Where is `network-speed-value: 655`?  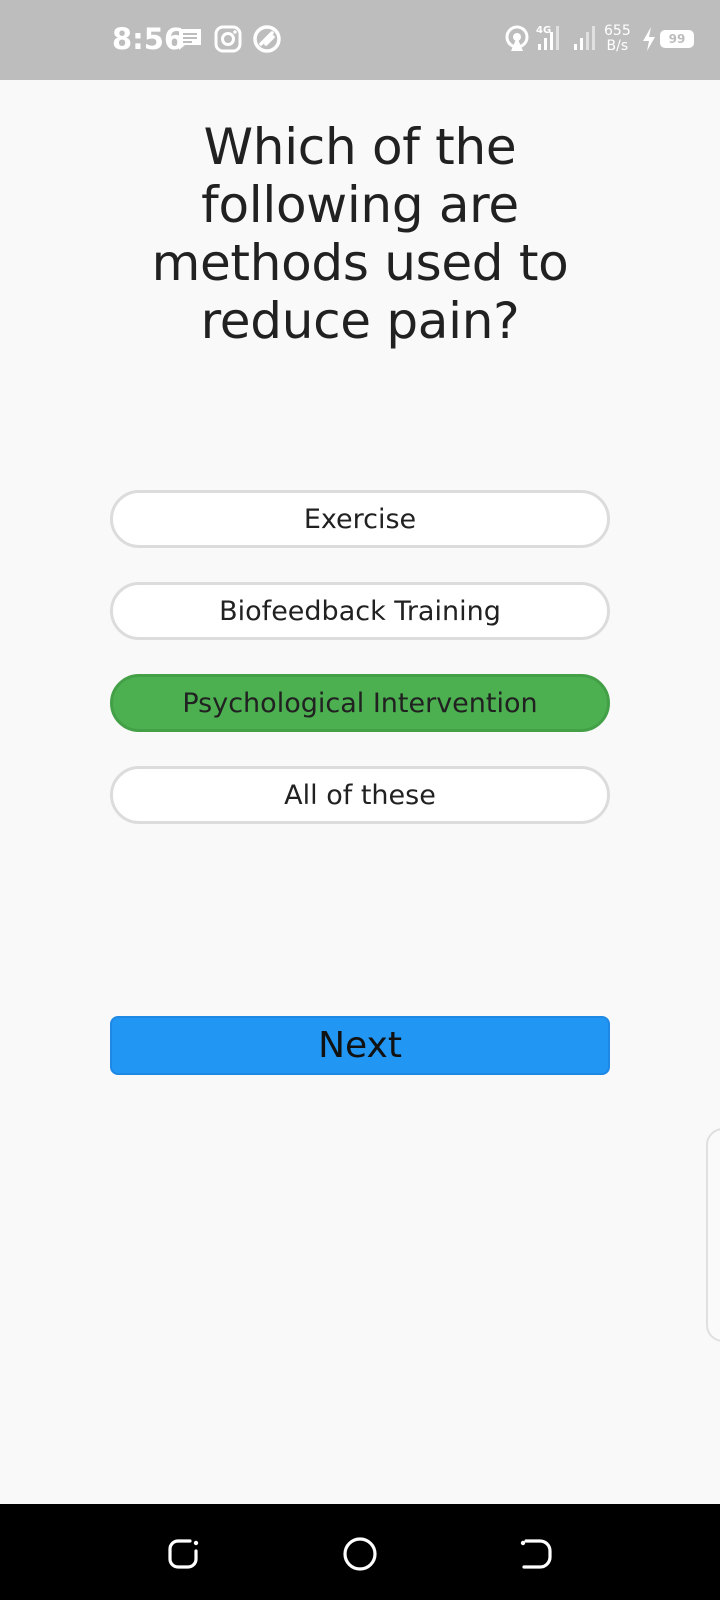
network-speed-value: 655 is located at coordinates (617, 31).